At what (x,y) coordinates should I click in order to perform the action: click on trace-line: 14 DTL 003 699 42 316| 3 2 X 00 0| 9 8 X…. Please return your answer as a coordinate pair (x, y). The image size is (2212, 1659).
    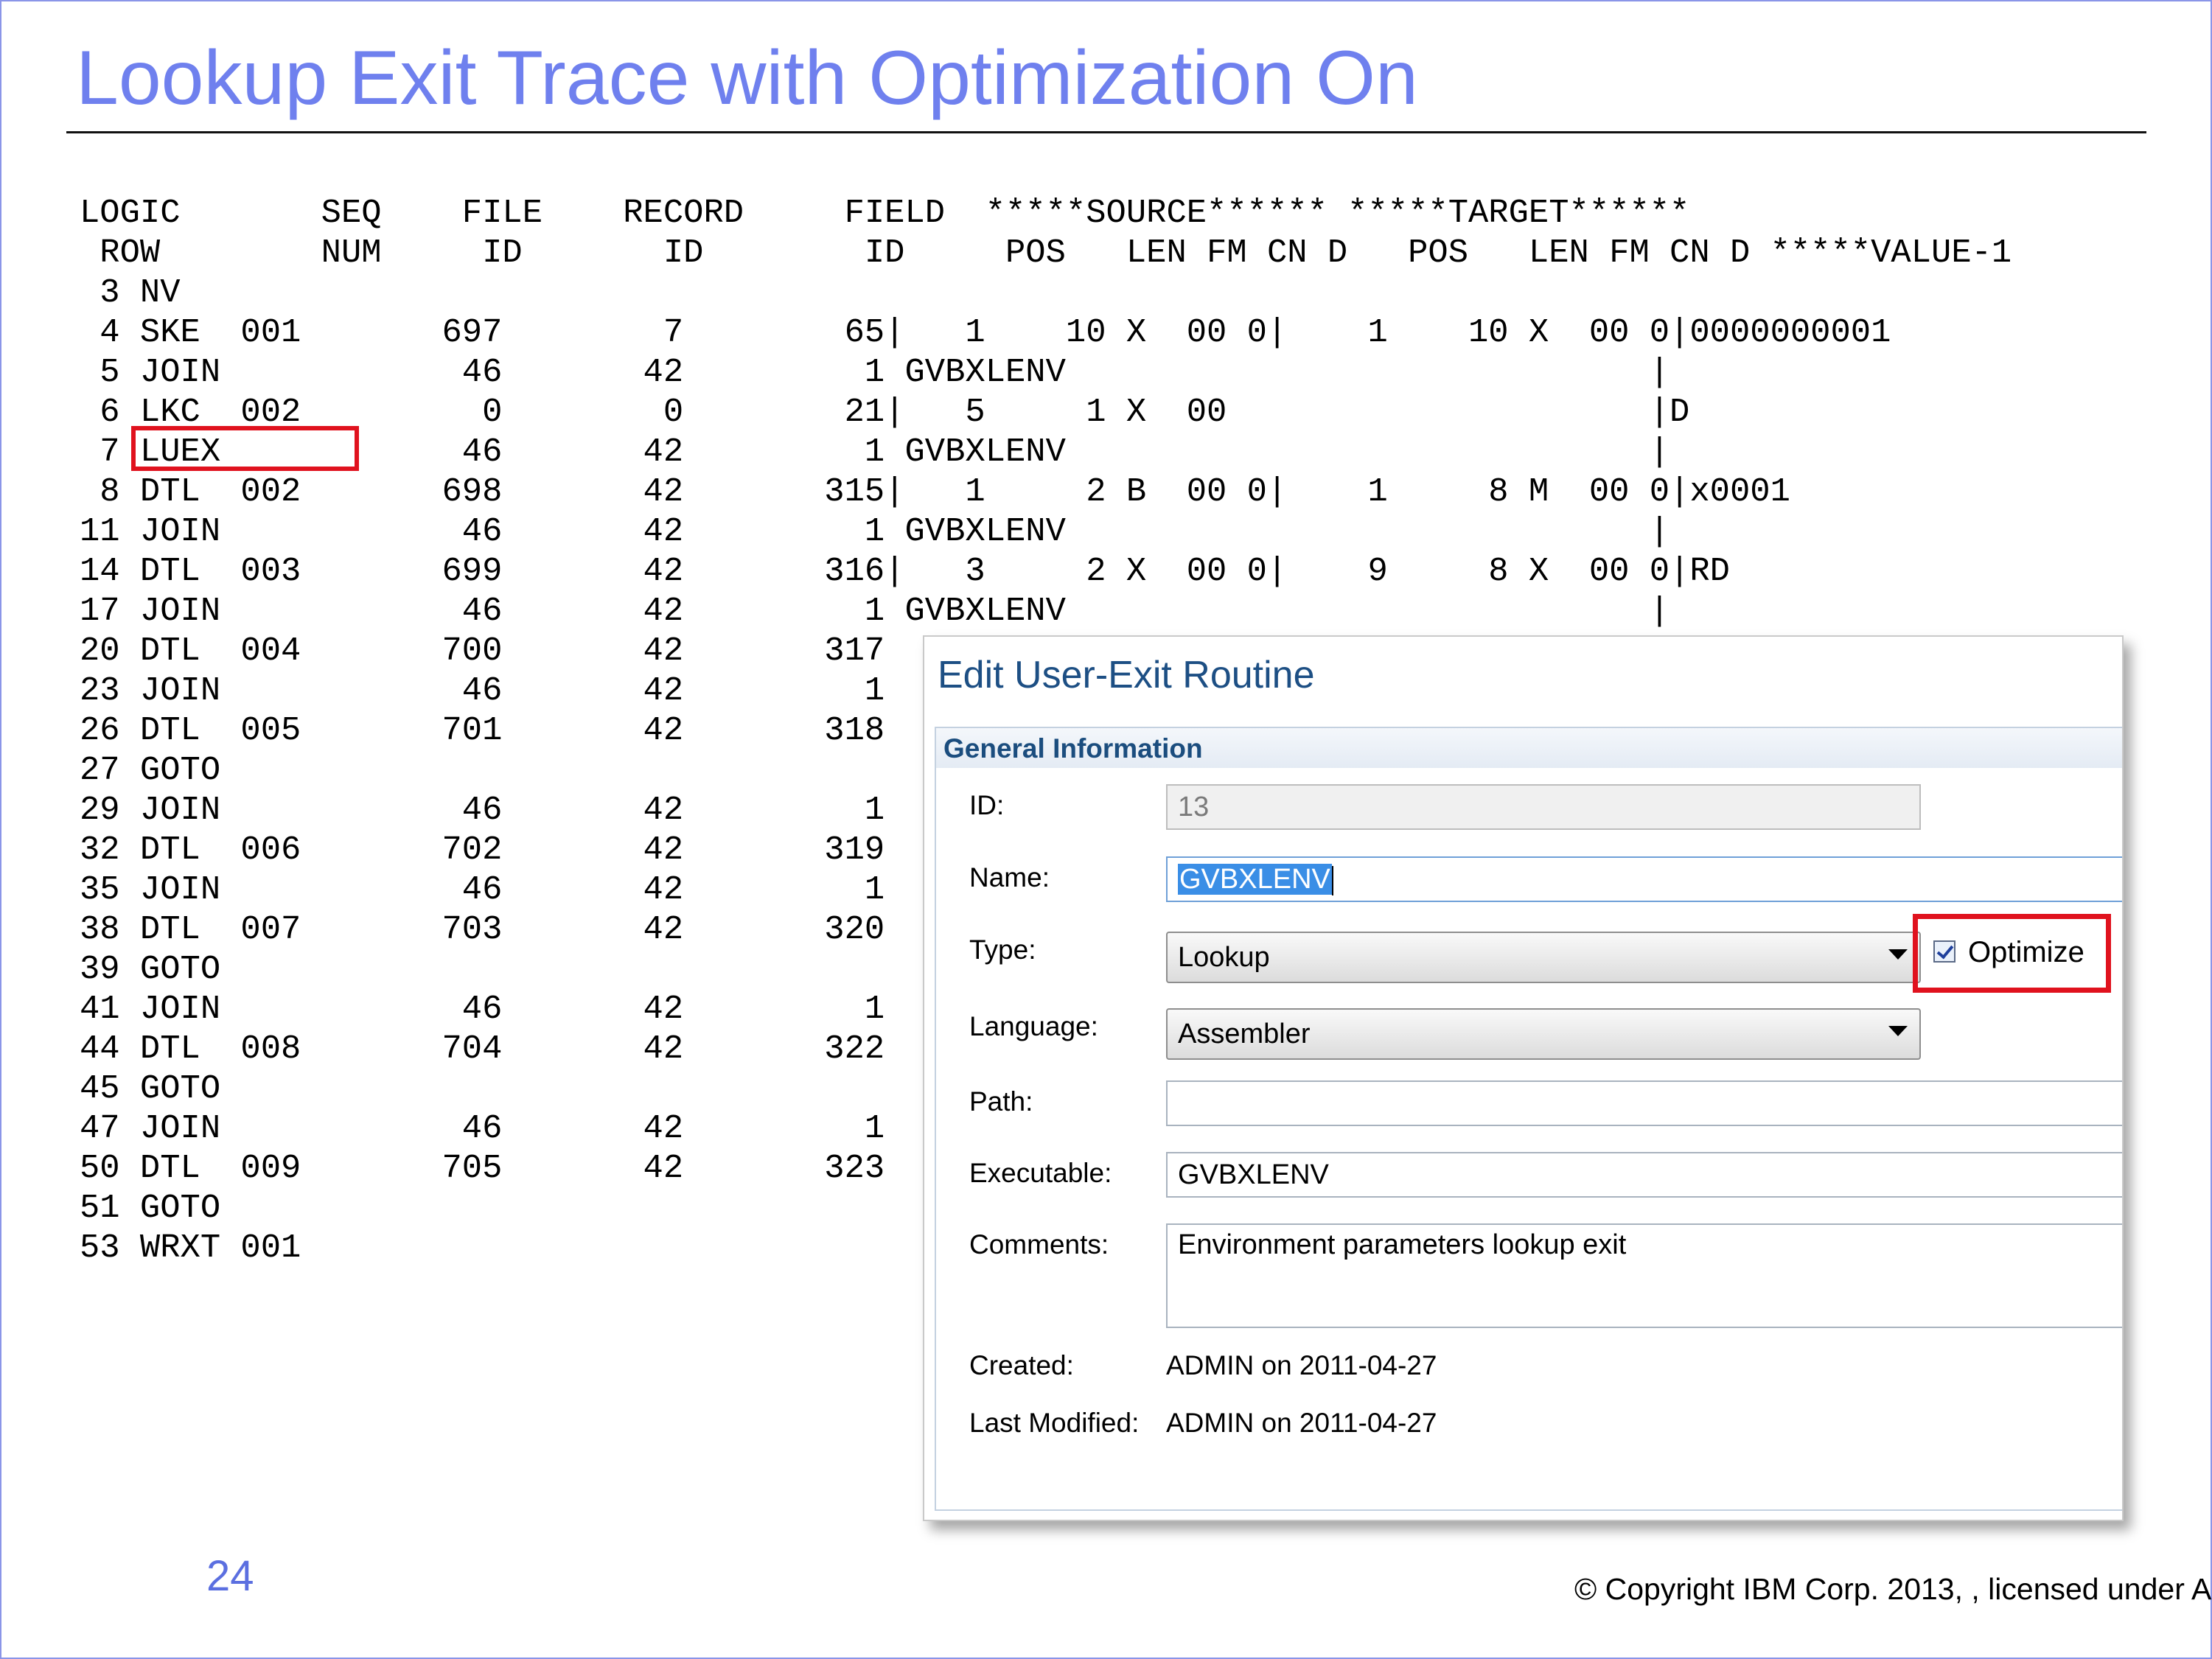
    Looking at the image, I should click on (905, 571).